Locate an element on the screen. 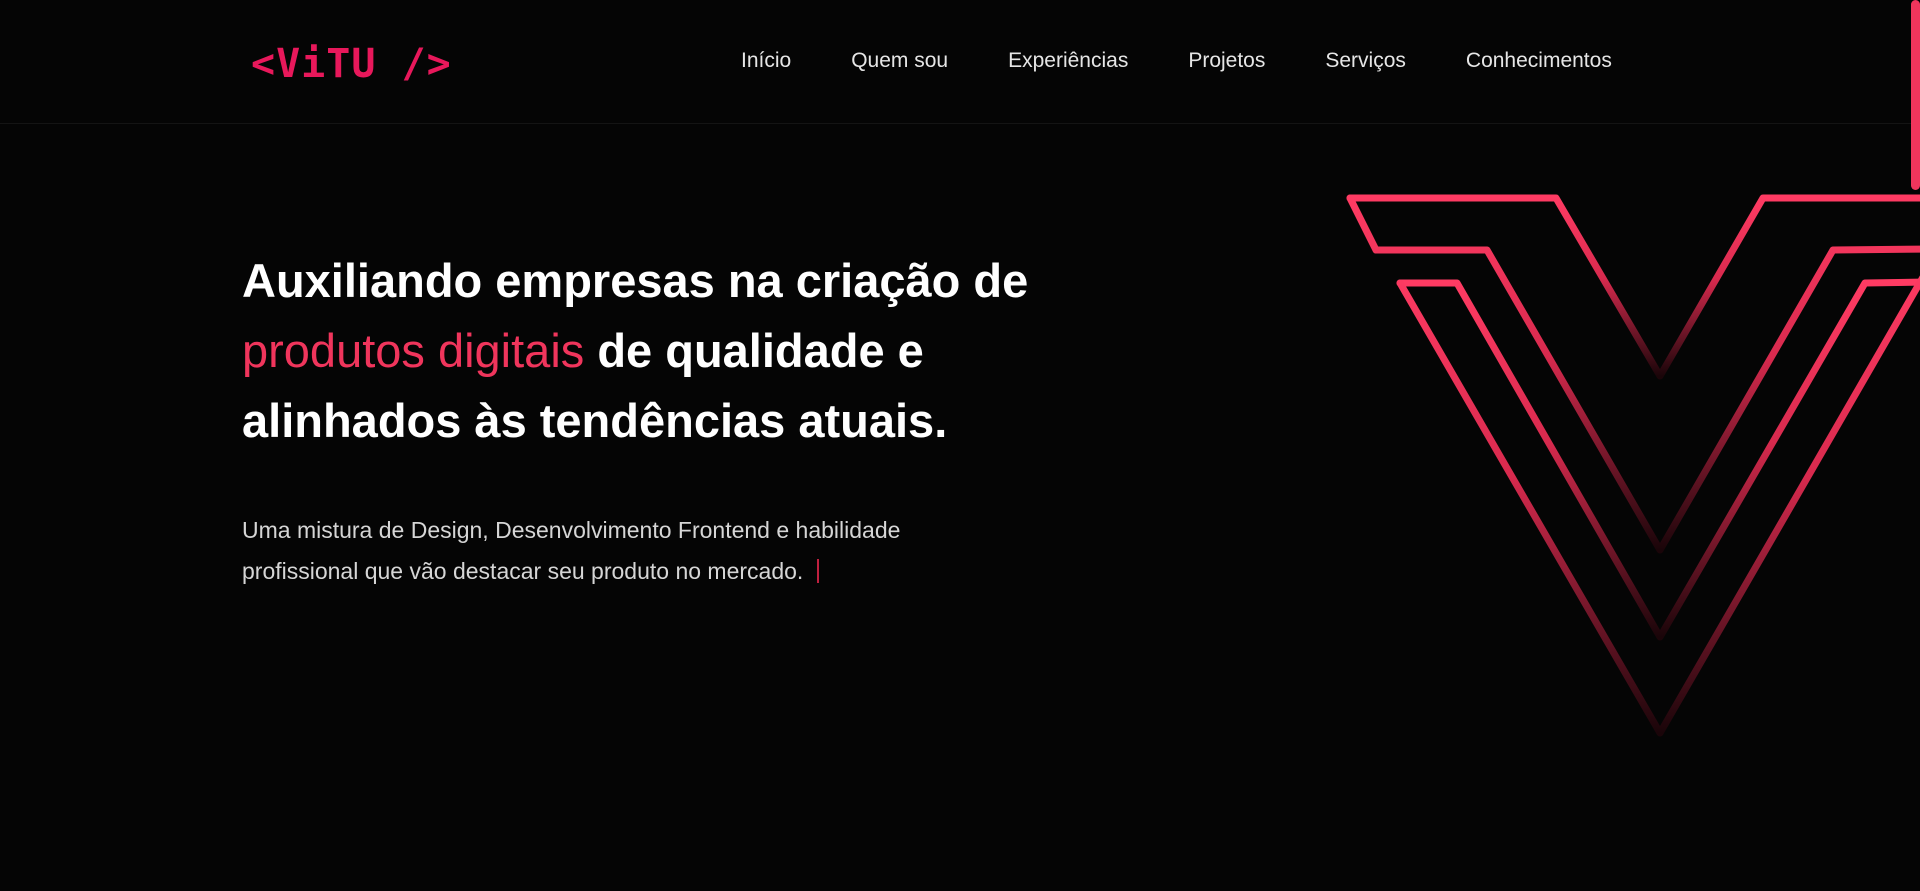 The width and height of the screenshot is (1920, 891). logo-link: <ViTU /> is located at coordinates (351, 64).